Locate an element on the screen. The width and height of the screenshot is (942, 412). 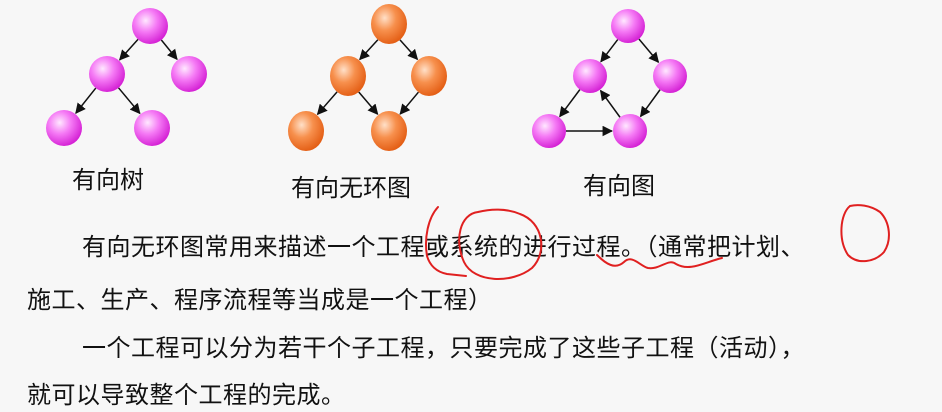
graph-3-node-C is located at coordinates (670, 76).